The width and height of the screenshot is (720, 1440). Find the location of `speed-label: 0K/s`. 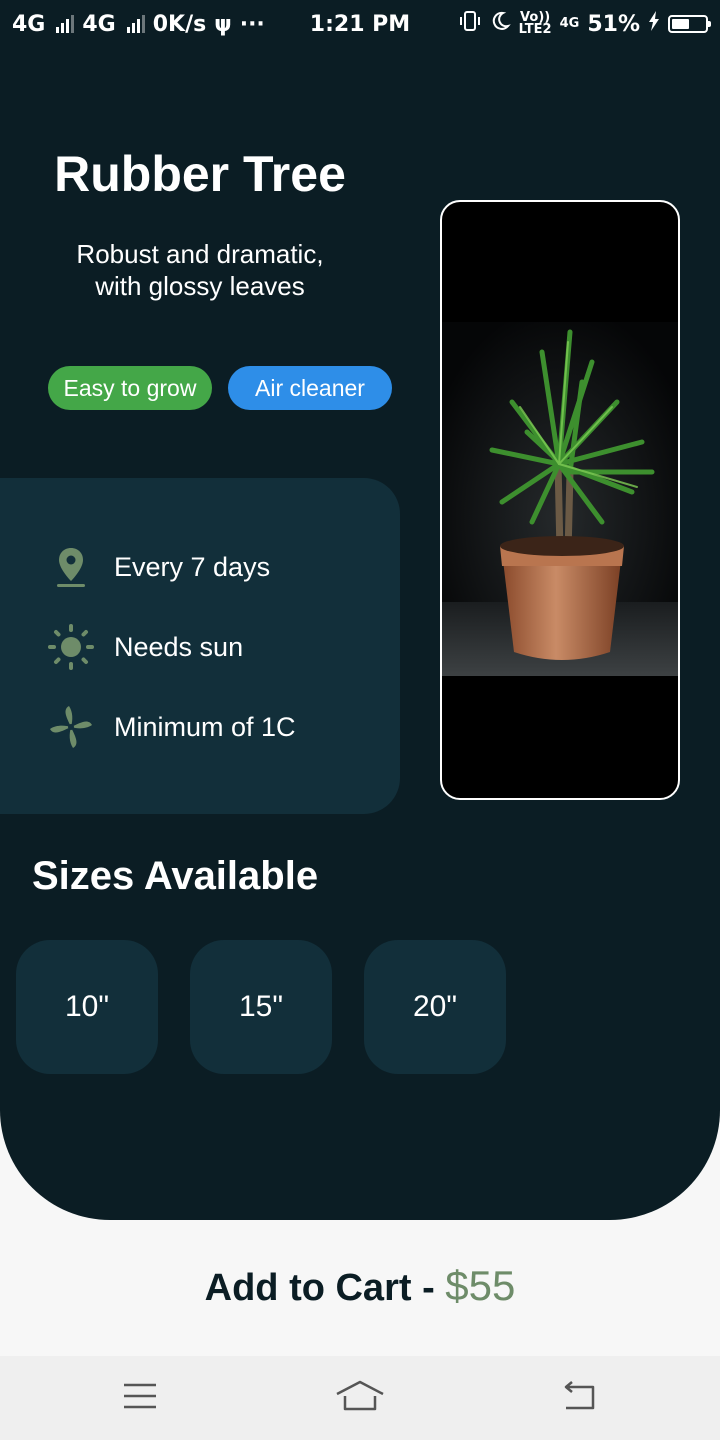

speed-label: 0K/s is located at coordinates (179, 24).